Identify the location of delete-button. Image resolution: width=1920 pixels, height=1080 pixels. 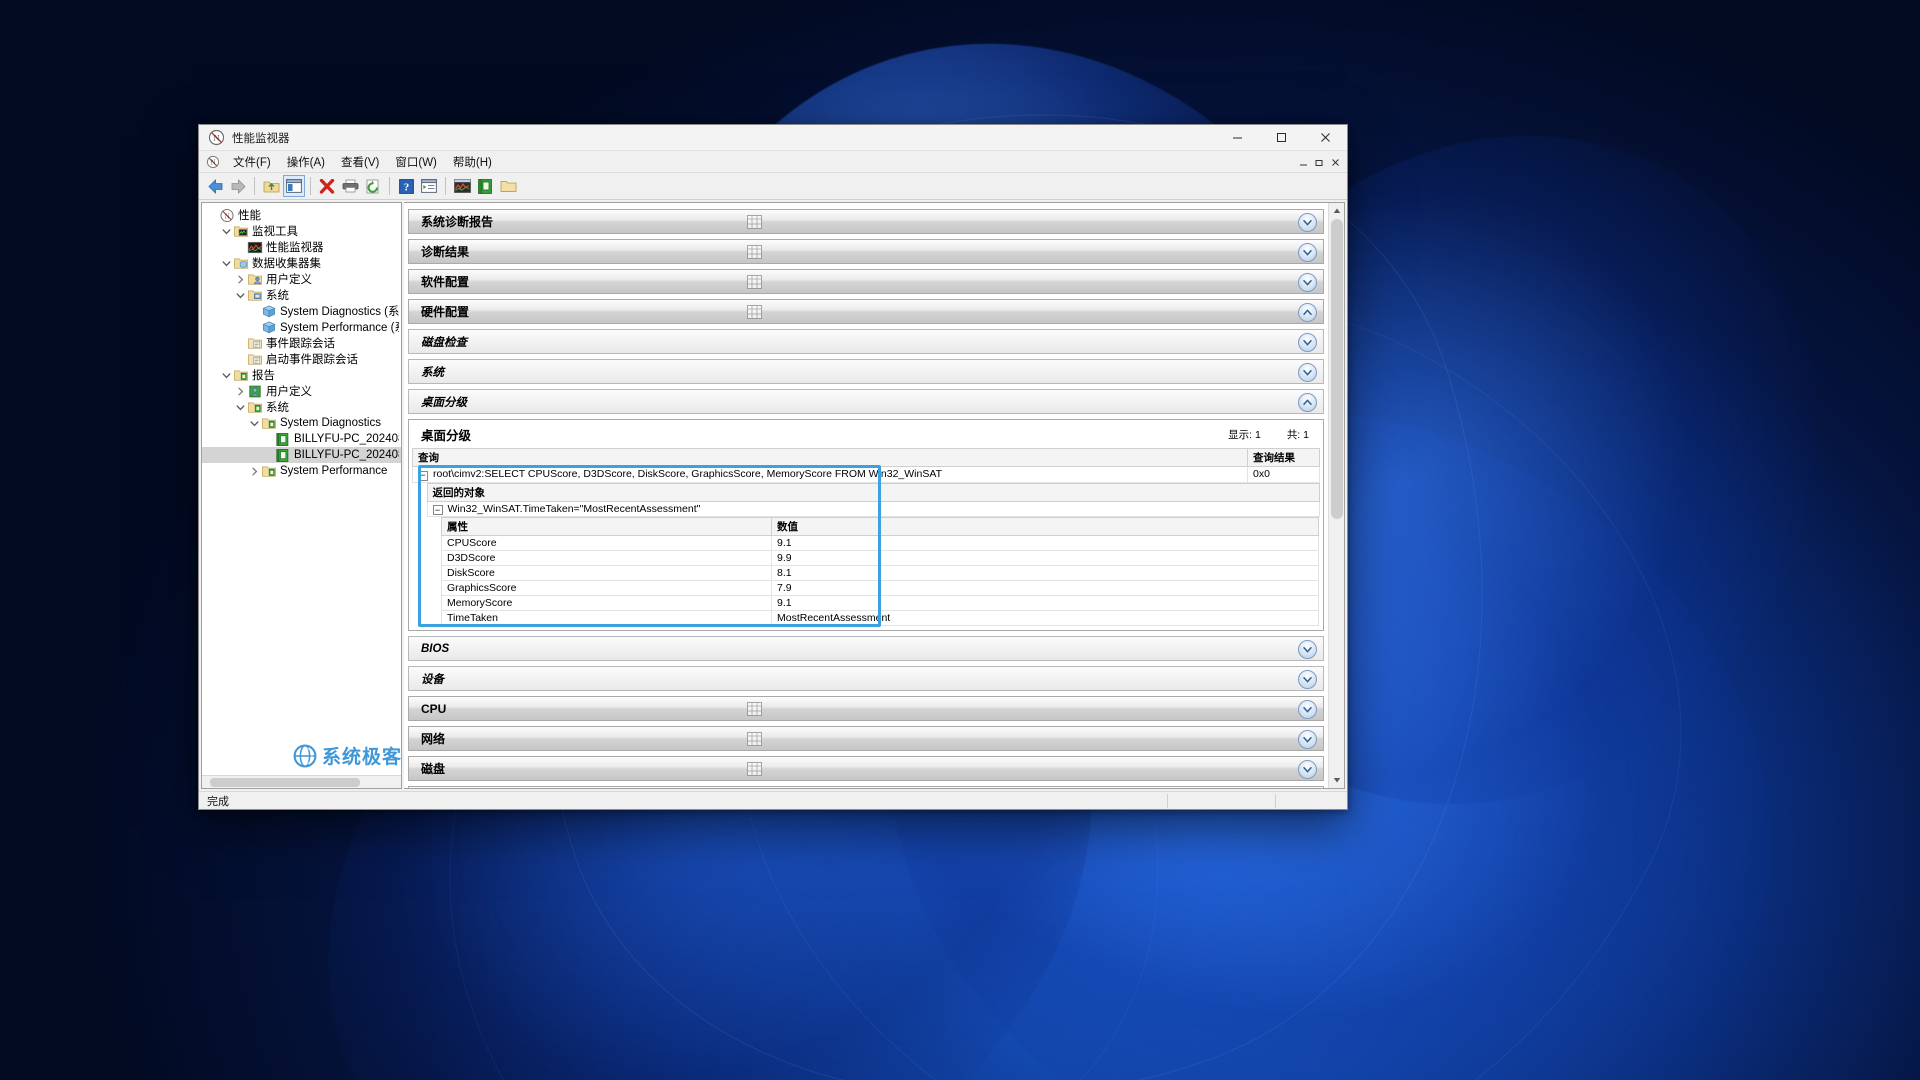
(327, 186).